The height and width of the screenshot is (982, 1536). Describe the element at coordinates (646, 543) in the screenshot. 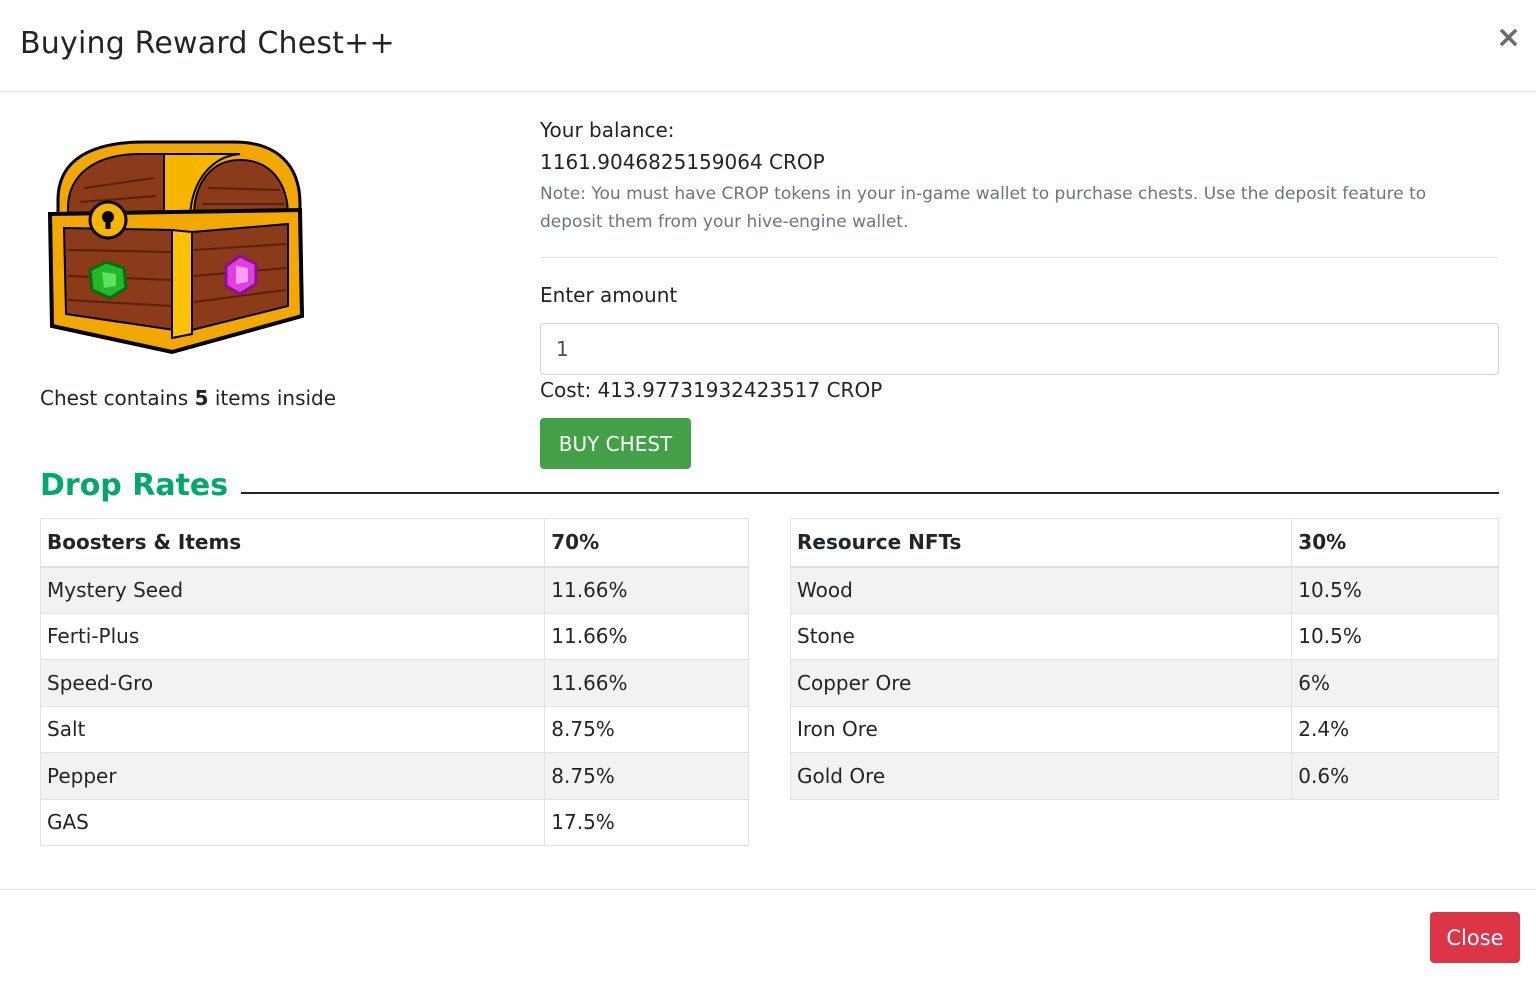

I see `boosters-header-pct: 70%` at that location.